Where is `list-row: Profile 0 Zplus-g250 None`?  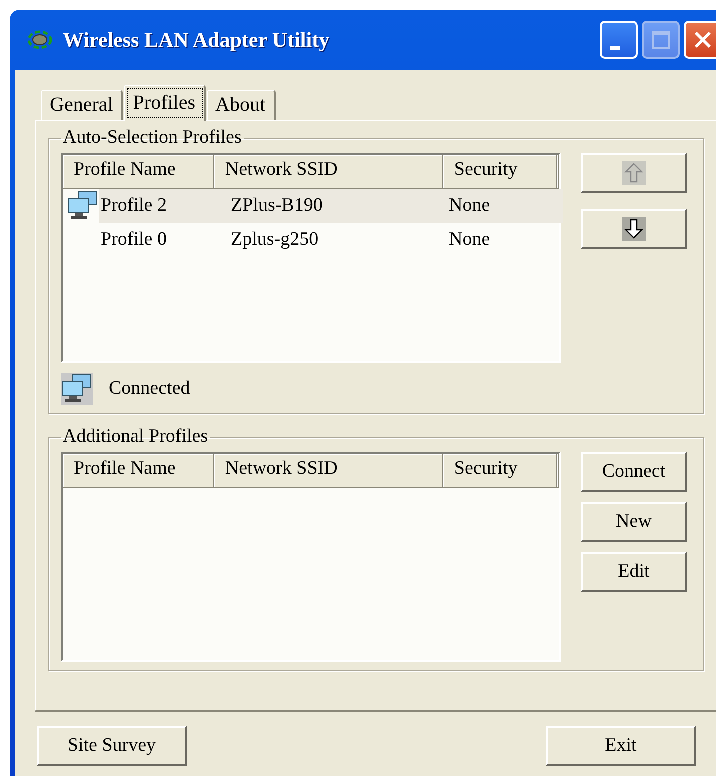 list-row: Profile 0 Zplus-g250 None is located at coordinates (331, 240).